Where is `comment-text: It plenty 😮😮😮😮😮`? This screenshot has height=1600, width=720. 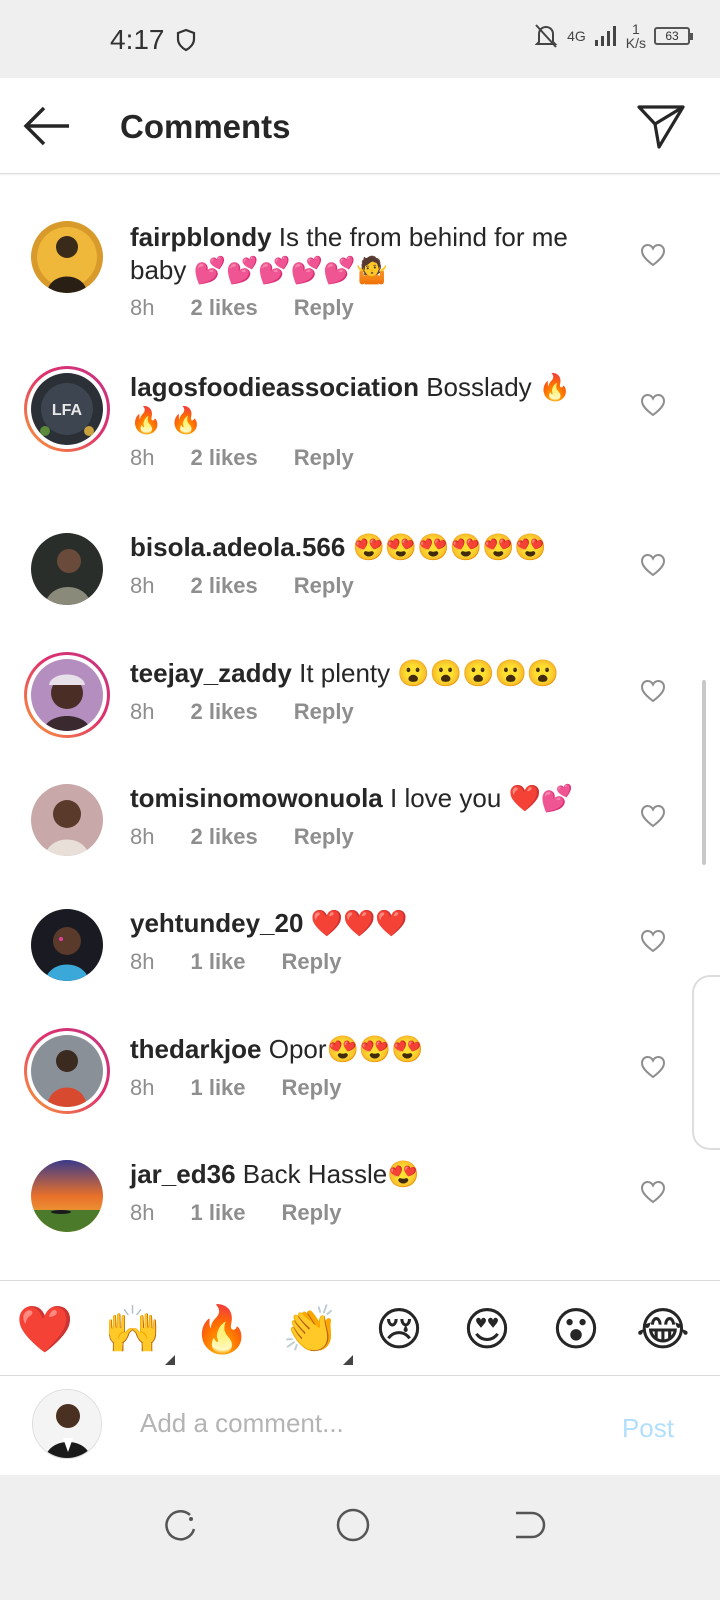
comment-text: It plenty 😮😮😮😮😮 is located at coordinates (429, 673).